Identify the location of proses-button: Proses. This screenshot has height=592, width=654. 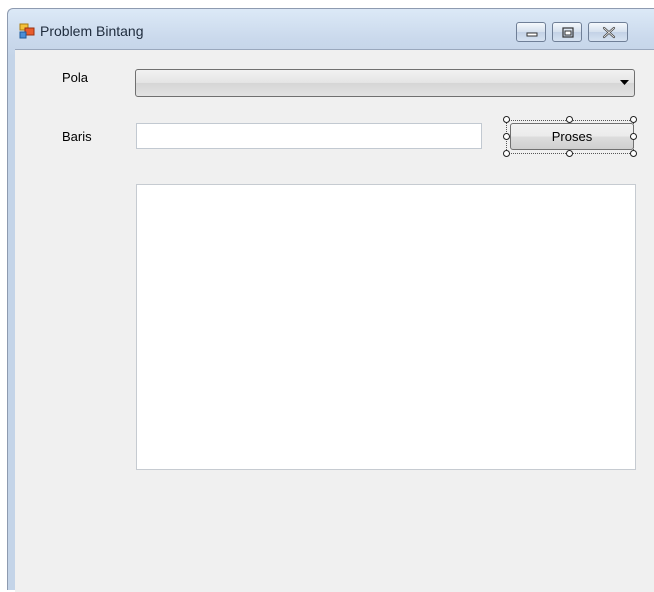
(572, 136).